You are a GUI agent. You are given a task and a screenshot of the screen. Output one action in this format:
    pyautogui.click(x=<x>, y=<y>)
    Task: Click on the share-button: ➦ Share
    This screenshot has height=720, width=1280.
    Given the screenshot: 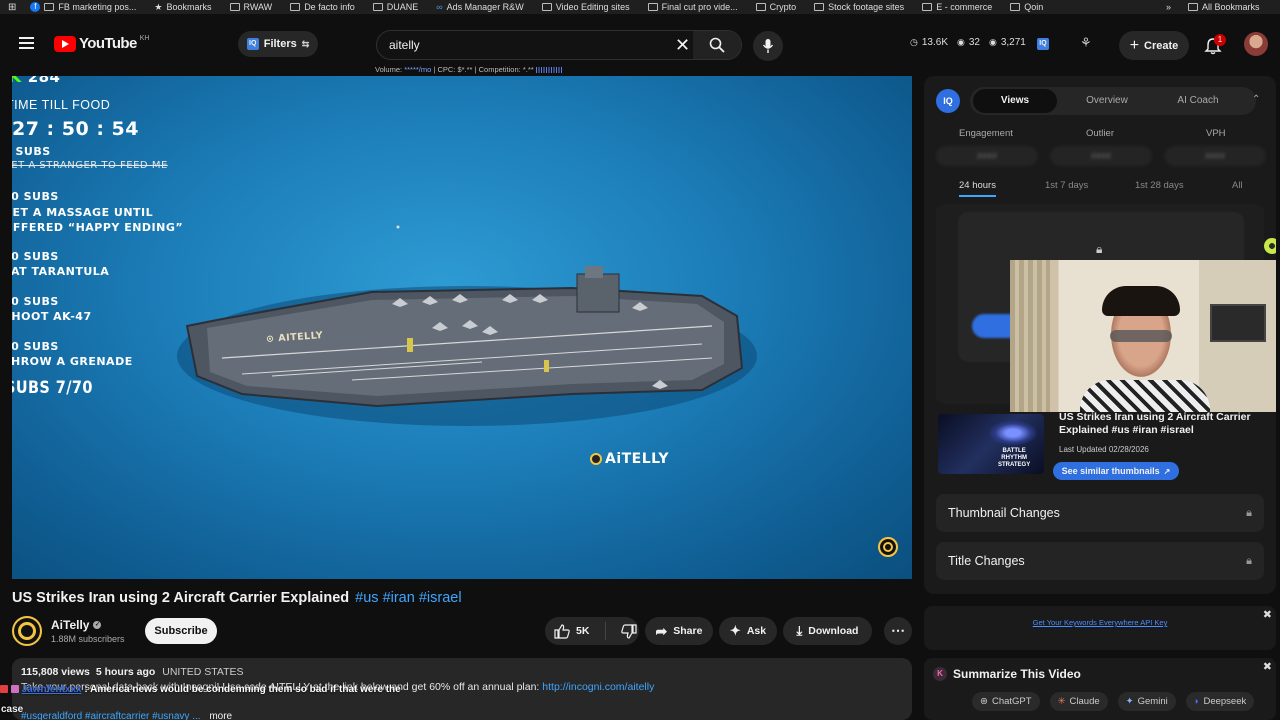 What is the action you would take?
    pyautogui.click(x=679, y=631)
    